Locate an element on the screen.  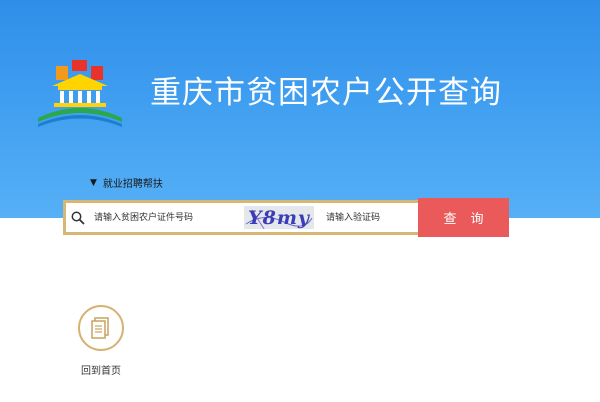
tab-employment: ▼ 就业招聘帮扶 is located at coordinates (126, 183).